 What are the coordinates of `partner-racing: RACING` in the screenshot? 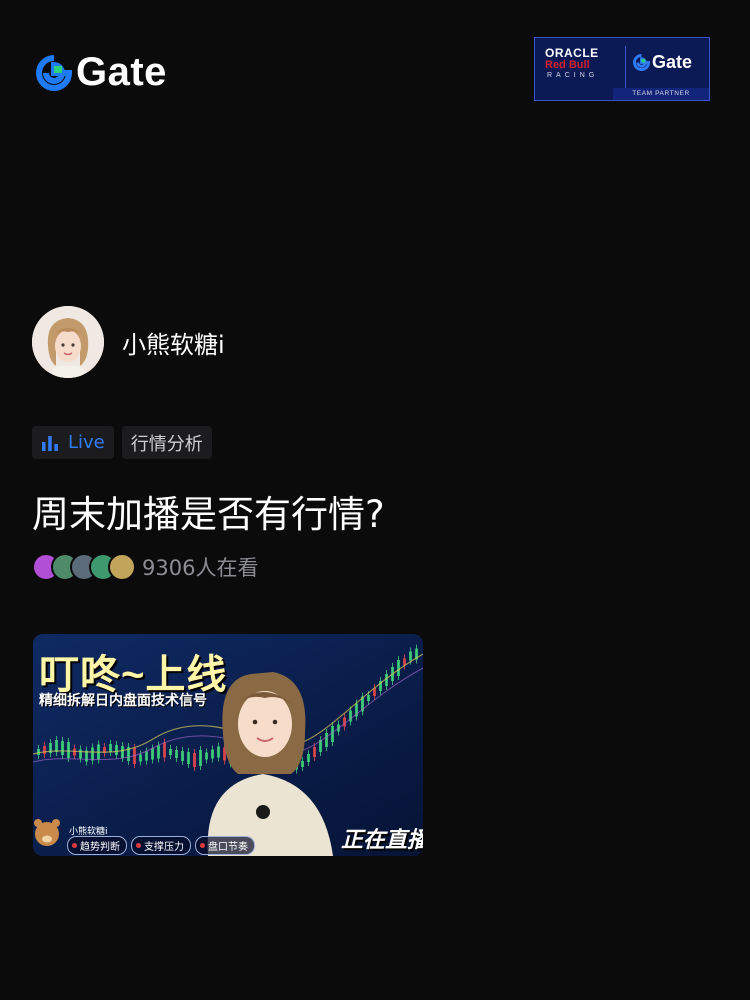 It's located at (573, 75).